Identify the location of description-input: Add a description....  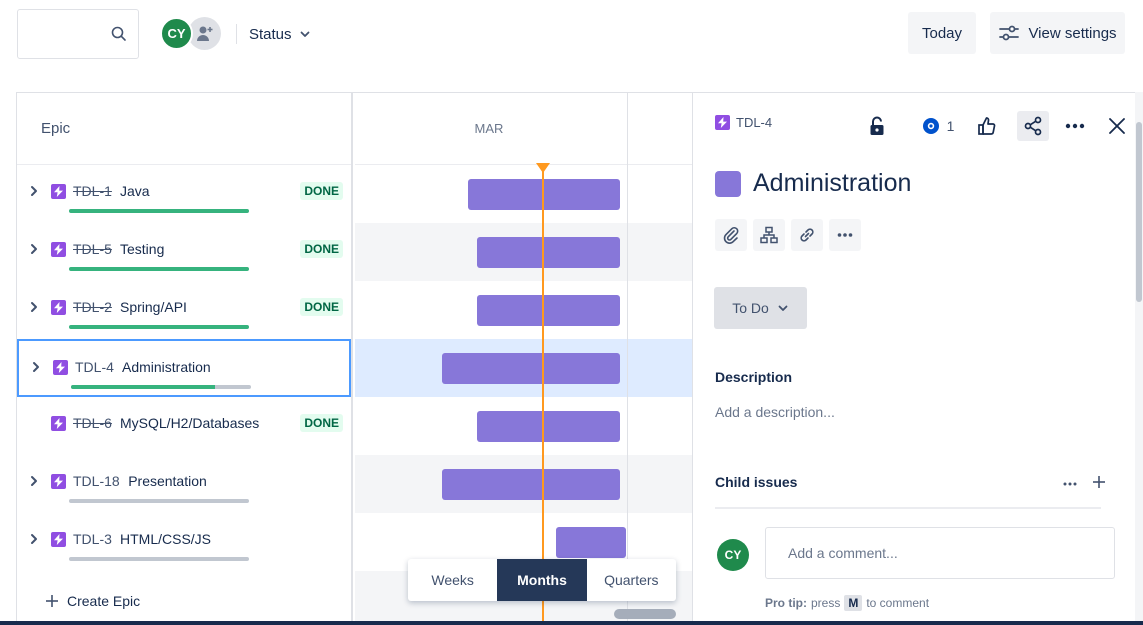
(775, 412).